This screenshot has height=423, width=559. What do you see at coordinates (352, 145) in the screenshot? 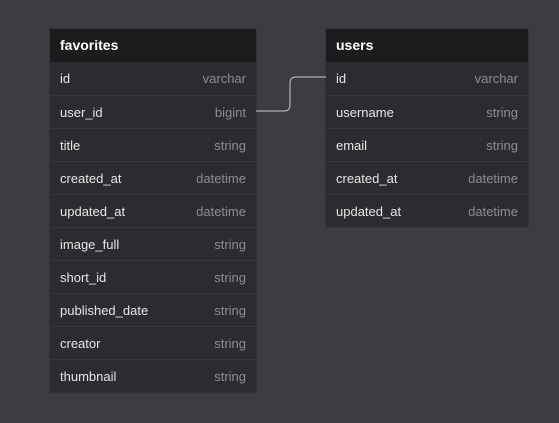
I see `column-name: email` at bounding box center [352, 145].